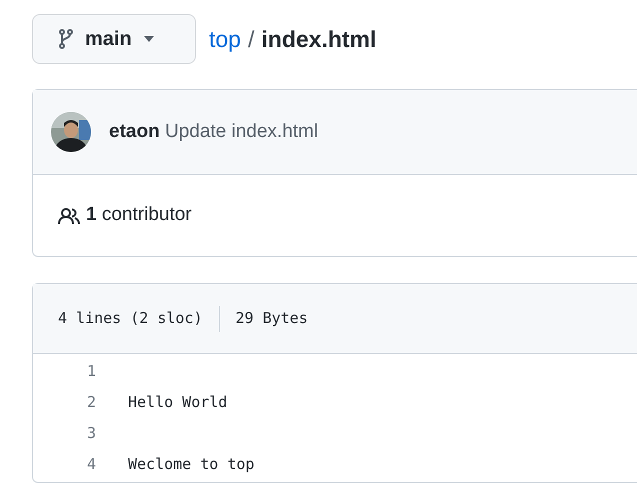 This screenshot has width=637, height=500. Describe the element at coordinates (272, 319) in the screenshot. I see `file-size: 29 Bytes` at that location.